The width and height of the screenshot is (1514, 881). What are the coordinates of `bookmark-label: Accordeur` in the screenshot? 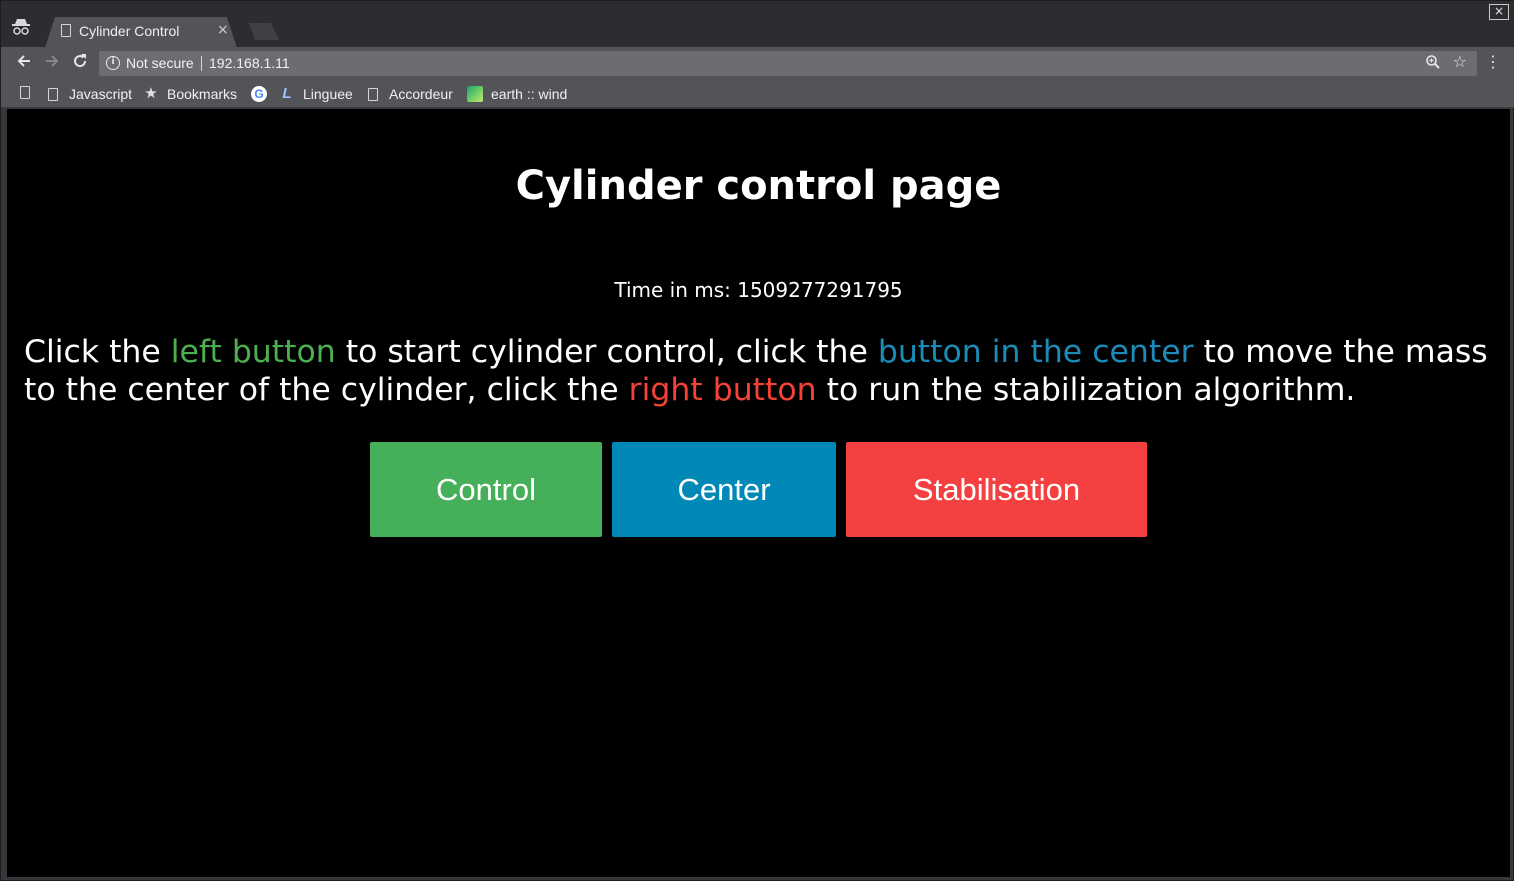 It's located at (421, 94).